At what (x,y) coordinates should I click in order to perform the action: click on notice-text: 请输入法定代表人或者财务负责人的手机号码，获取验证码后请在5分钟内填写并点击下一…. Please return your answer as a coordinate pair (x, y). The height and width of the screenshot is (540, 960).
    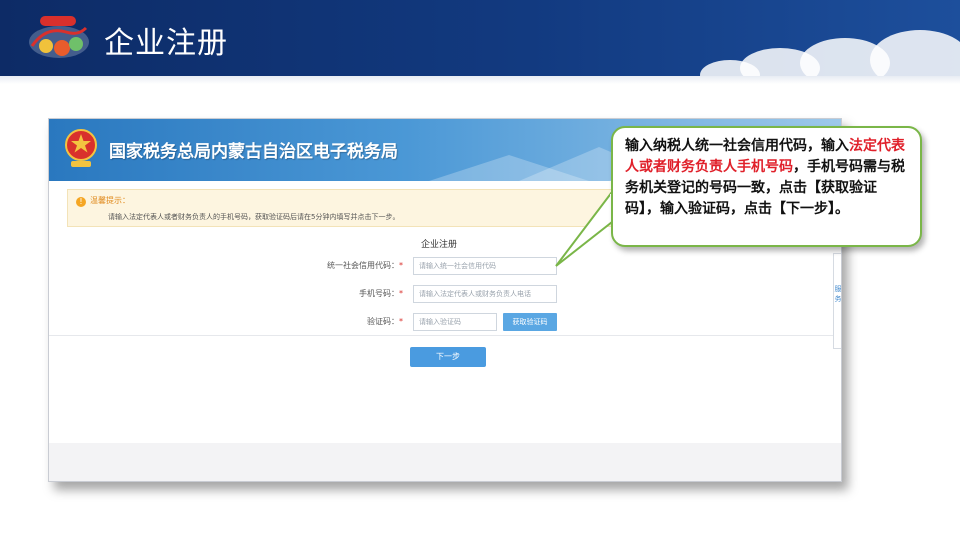
    Looking at the image, I should click on (254, 217).